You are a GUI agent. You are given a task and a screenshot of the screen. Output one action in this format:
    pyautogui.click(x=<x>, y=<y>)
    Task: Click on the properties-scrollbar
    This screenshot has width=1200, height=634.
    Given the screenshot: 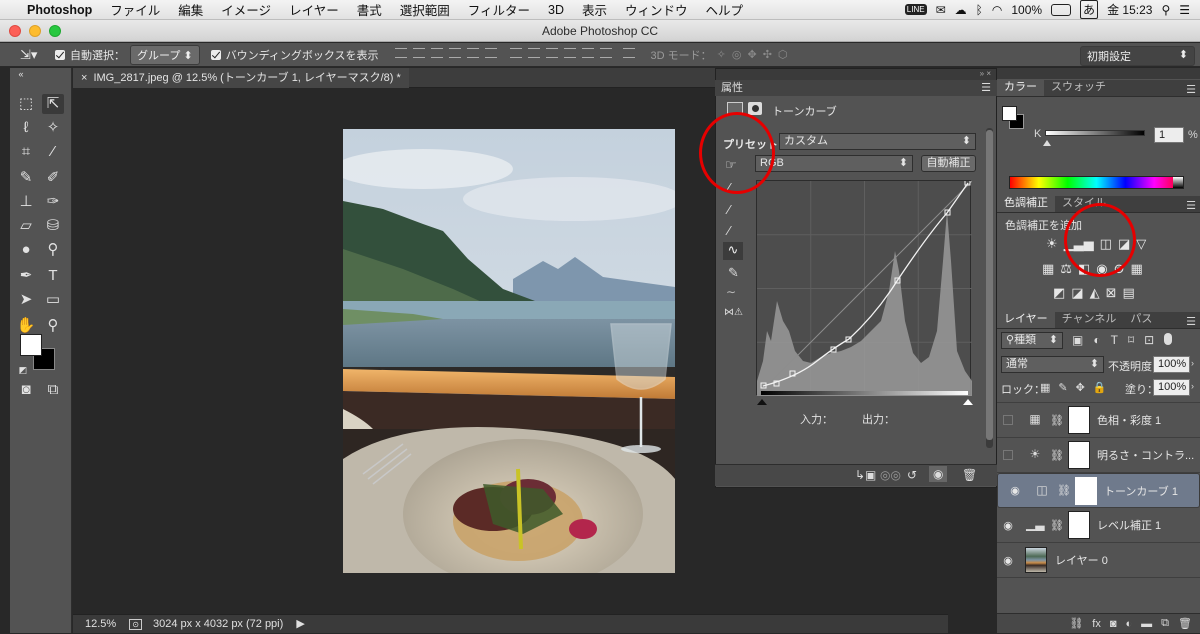 What is the action you would take?
    pyautogui.click(x=989, y=288)
    